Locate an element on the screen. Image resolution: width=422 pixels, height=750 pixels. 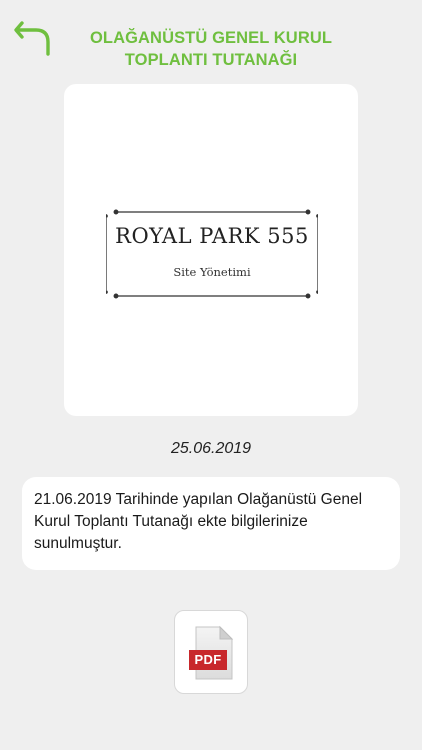
back-arrow-icon is located at coordinates (32, 38).